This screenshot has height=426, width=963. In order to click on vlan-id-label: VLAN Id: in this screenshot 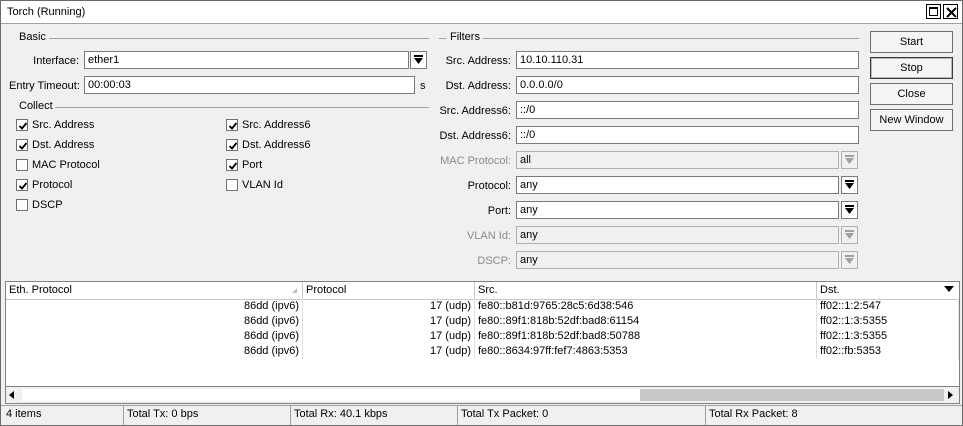, I will do `click(488, 236)`.